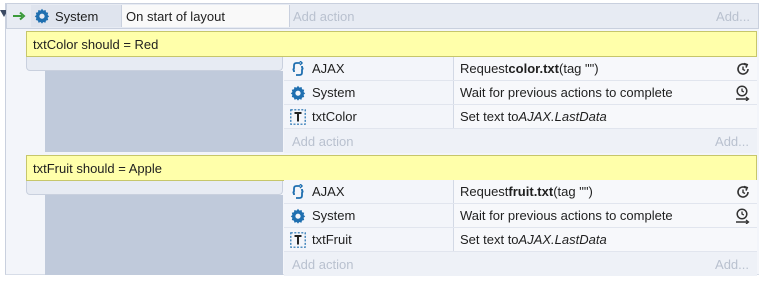 This screenshot has width=762, height=284. I want to click on action-row: txtFruit Set text to AJAX.LastData, so click(520, 240).